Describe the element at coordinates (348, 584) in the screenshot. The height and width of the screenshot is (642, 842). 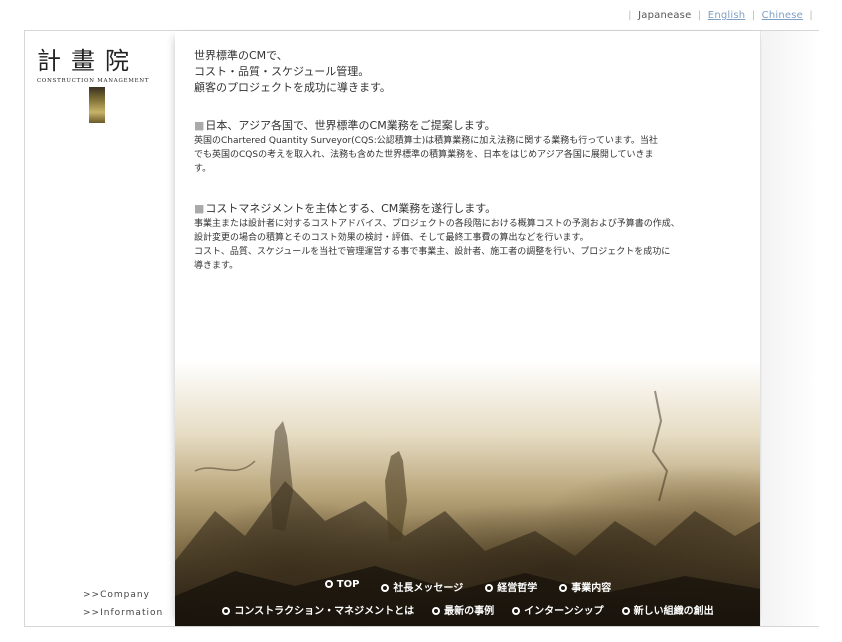
I see `nav-label: TOP` at that location.